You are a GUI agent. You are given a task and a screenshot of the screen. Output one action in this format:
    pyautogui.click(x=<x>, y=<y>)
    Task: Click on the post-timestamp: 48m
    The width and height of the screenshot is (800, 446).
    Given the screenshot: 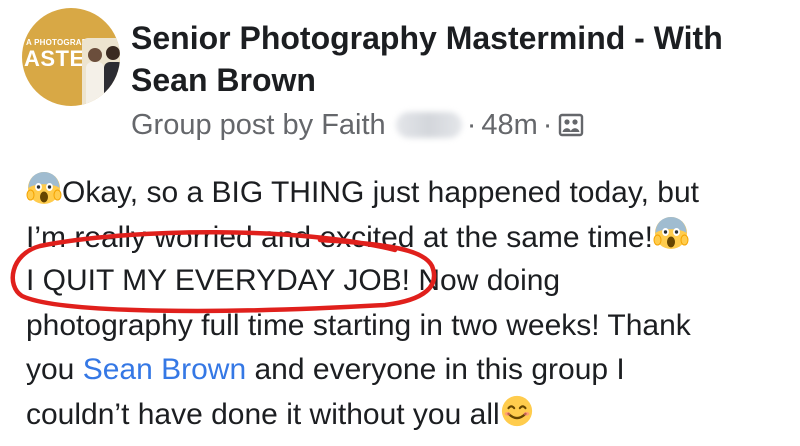 What is the action you would take?
    pyautogui.click(x=509, y=125)
    